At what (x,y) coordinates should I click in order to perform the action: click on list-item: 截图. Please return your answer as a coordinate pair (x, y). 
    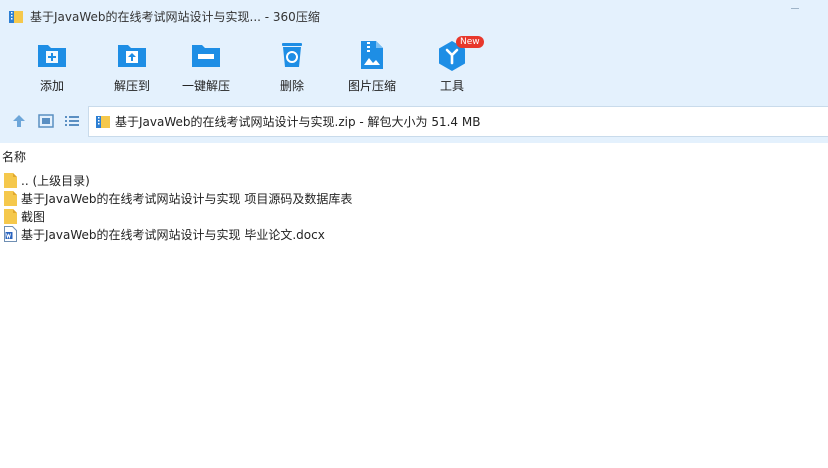
    Looking at the image, I should click on (24, 216).